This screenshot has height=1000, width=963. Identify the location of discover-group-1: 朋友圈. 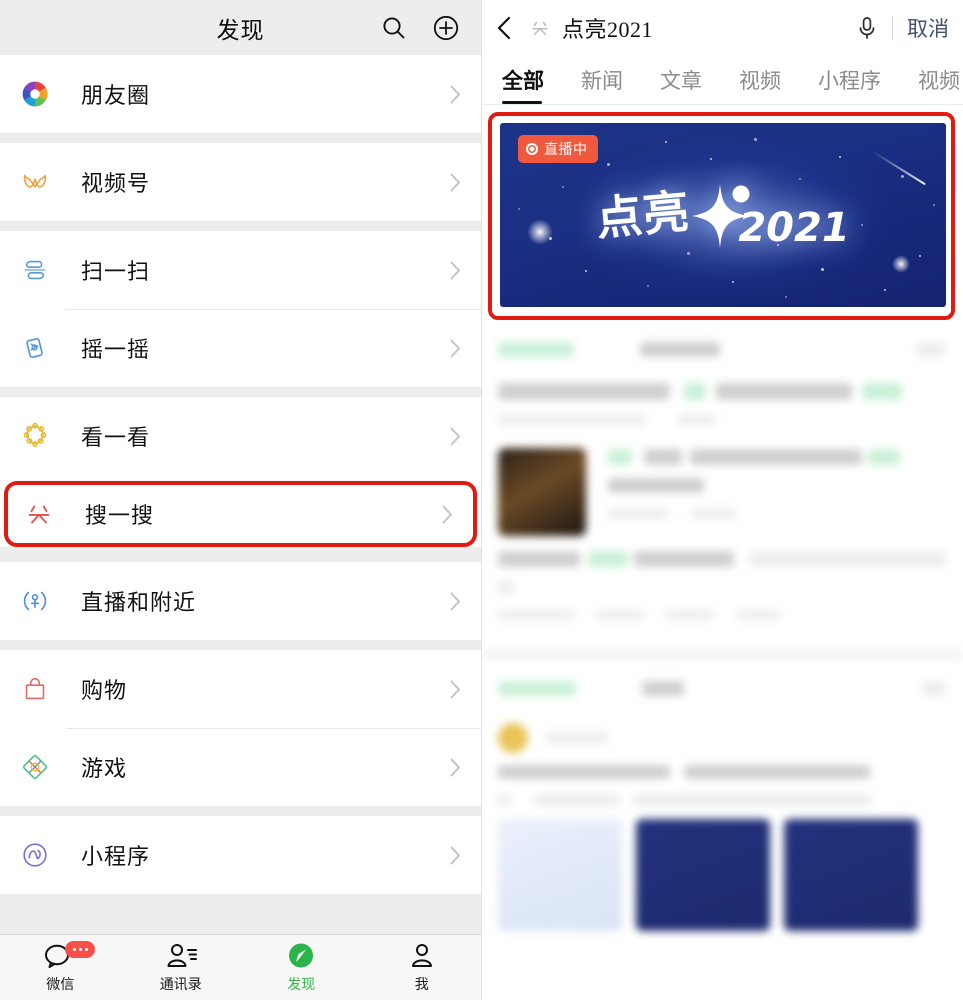
(240, 94).